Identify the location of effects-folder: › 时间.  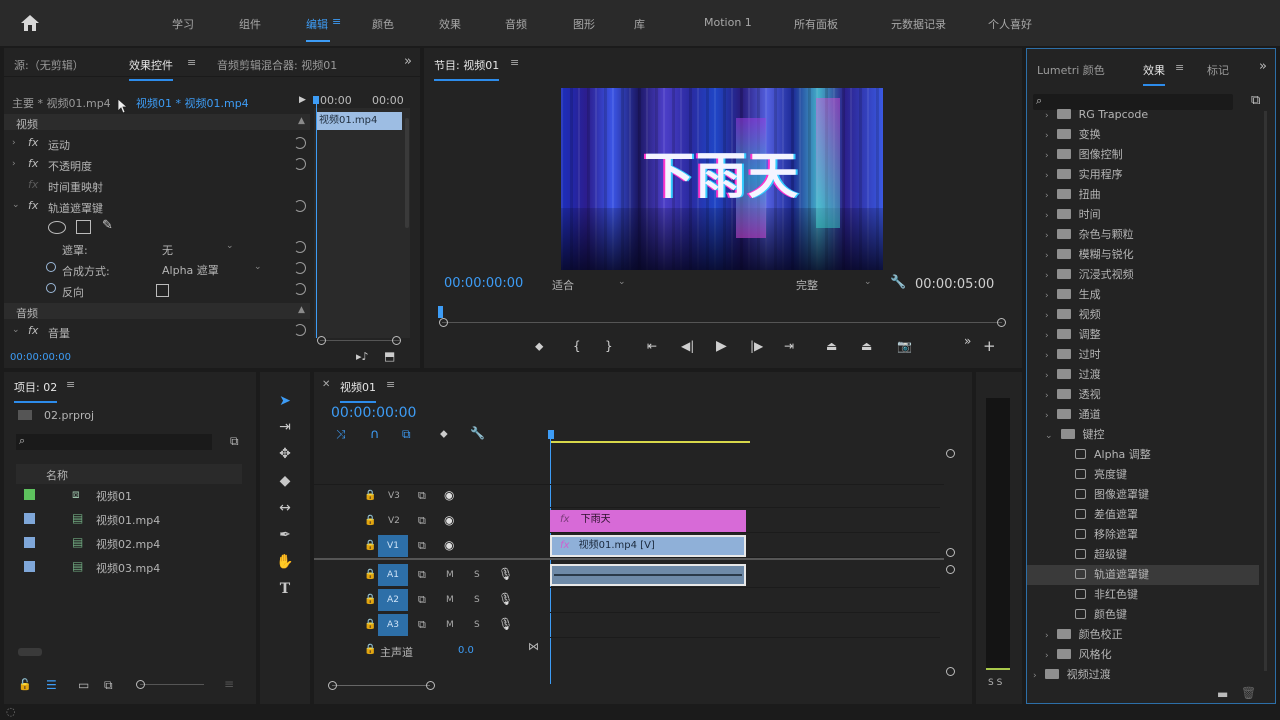
(1143, 215).